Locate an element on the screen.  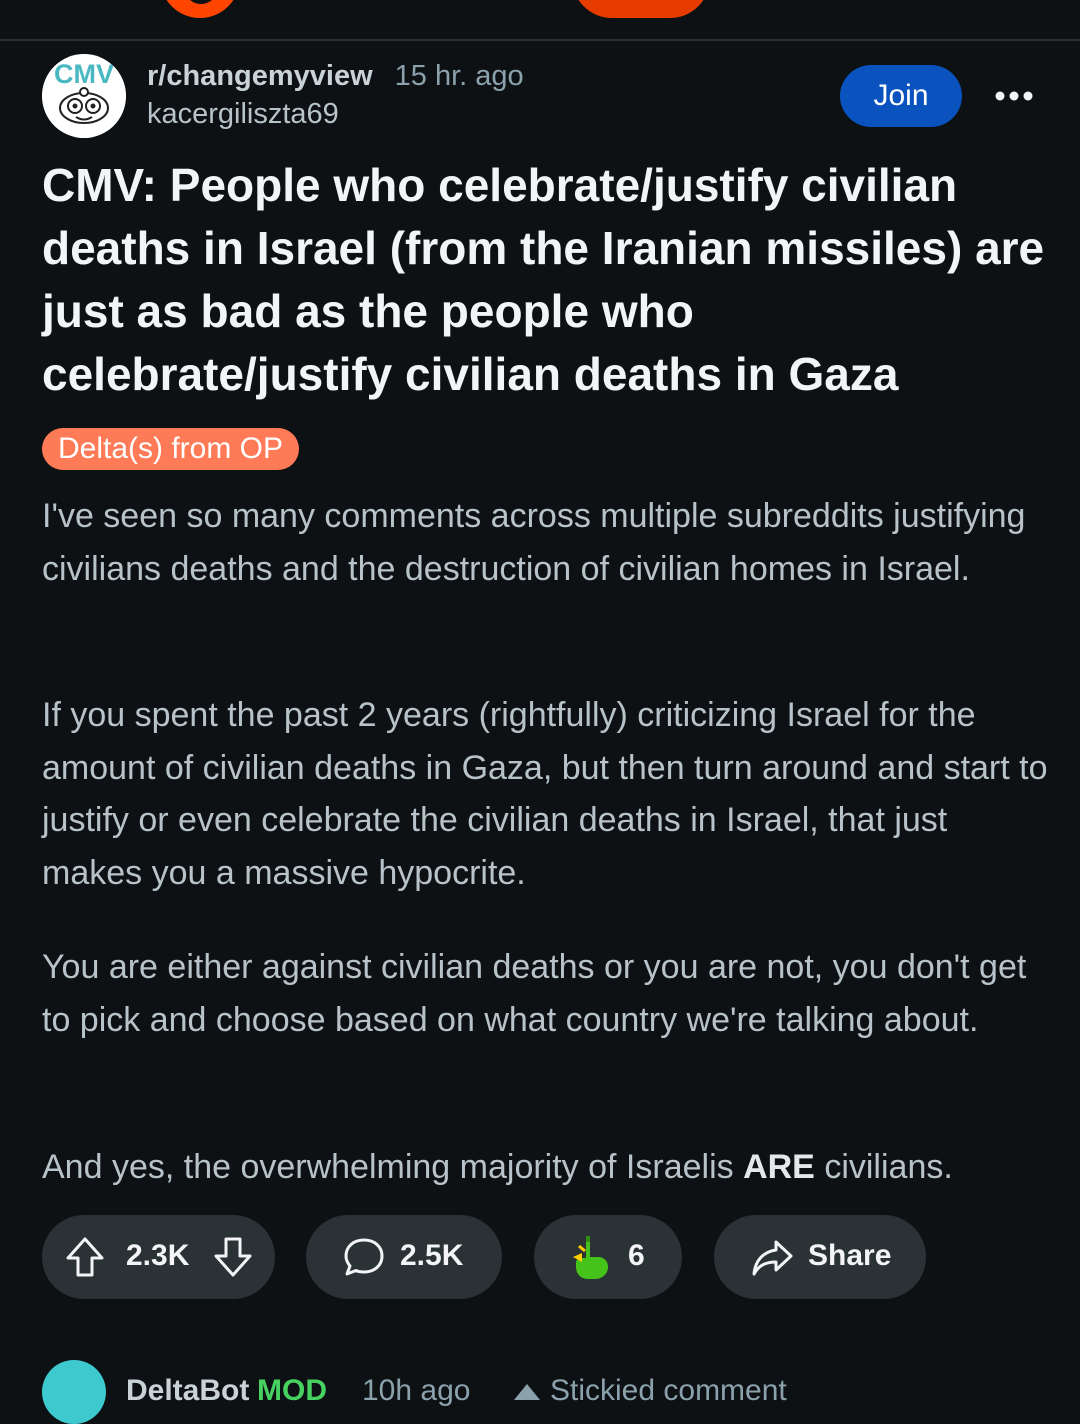
vote-bar: 2.3K is located at coordinates (158, 1257).